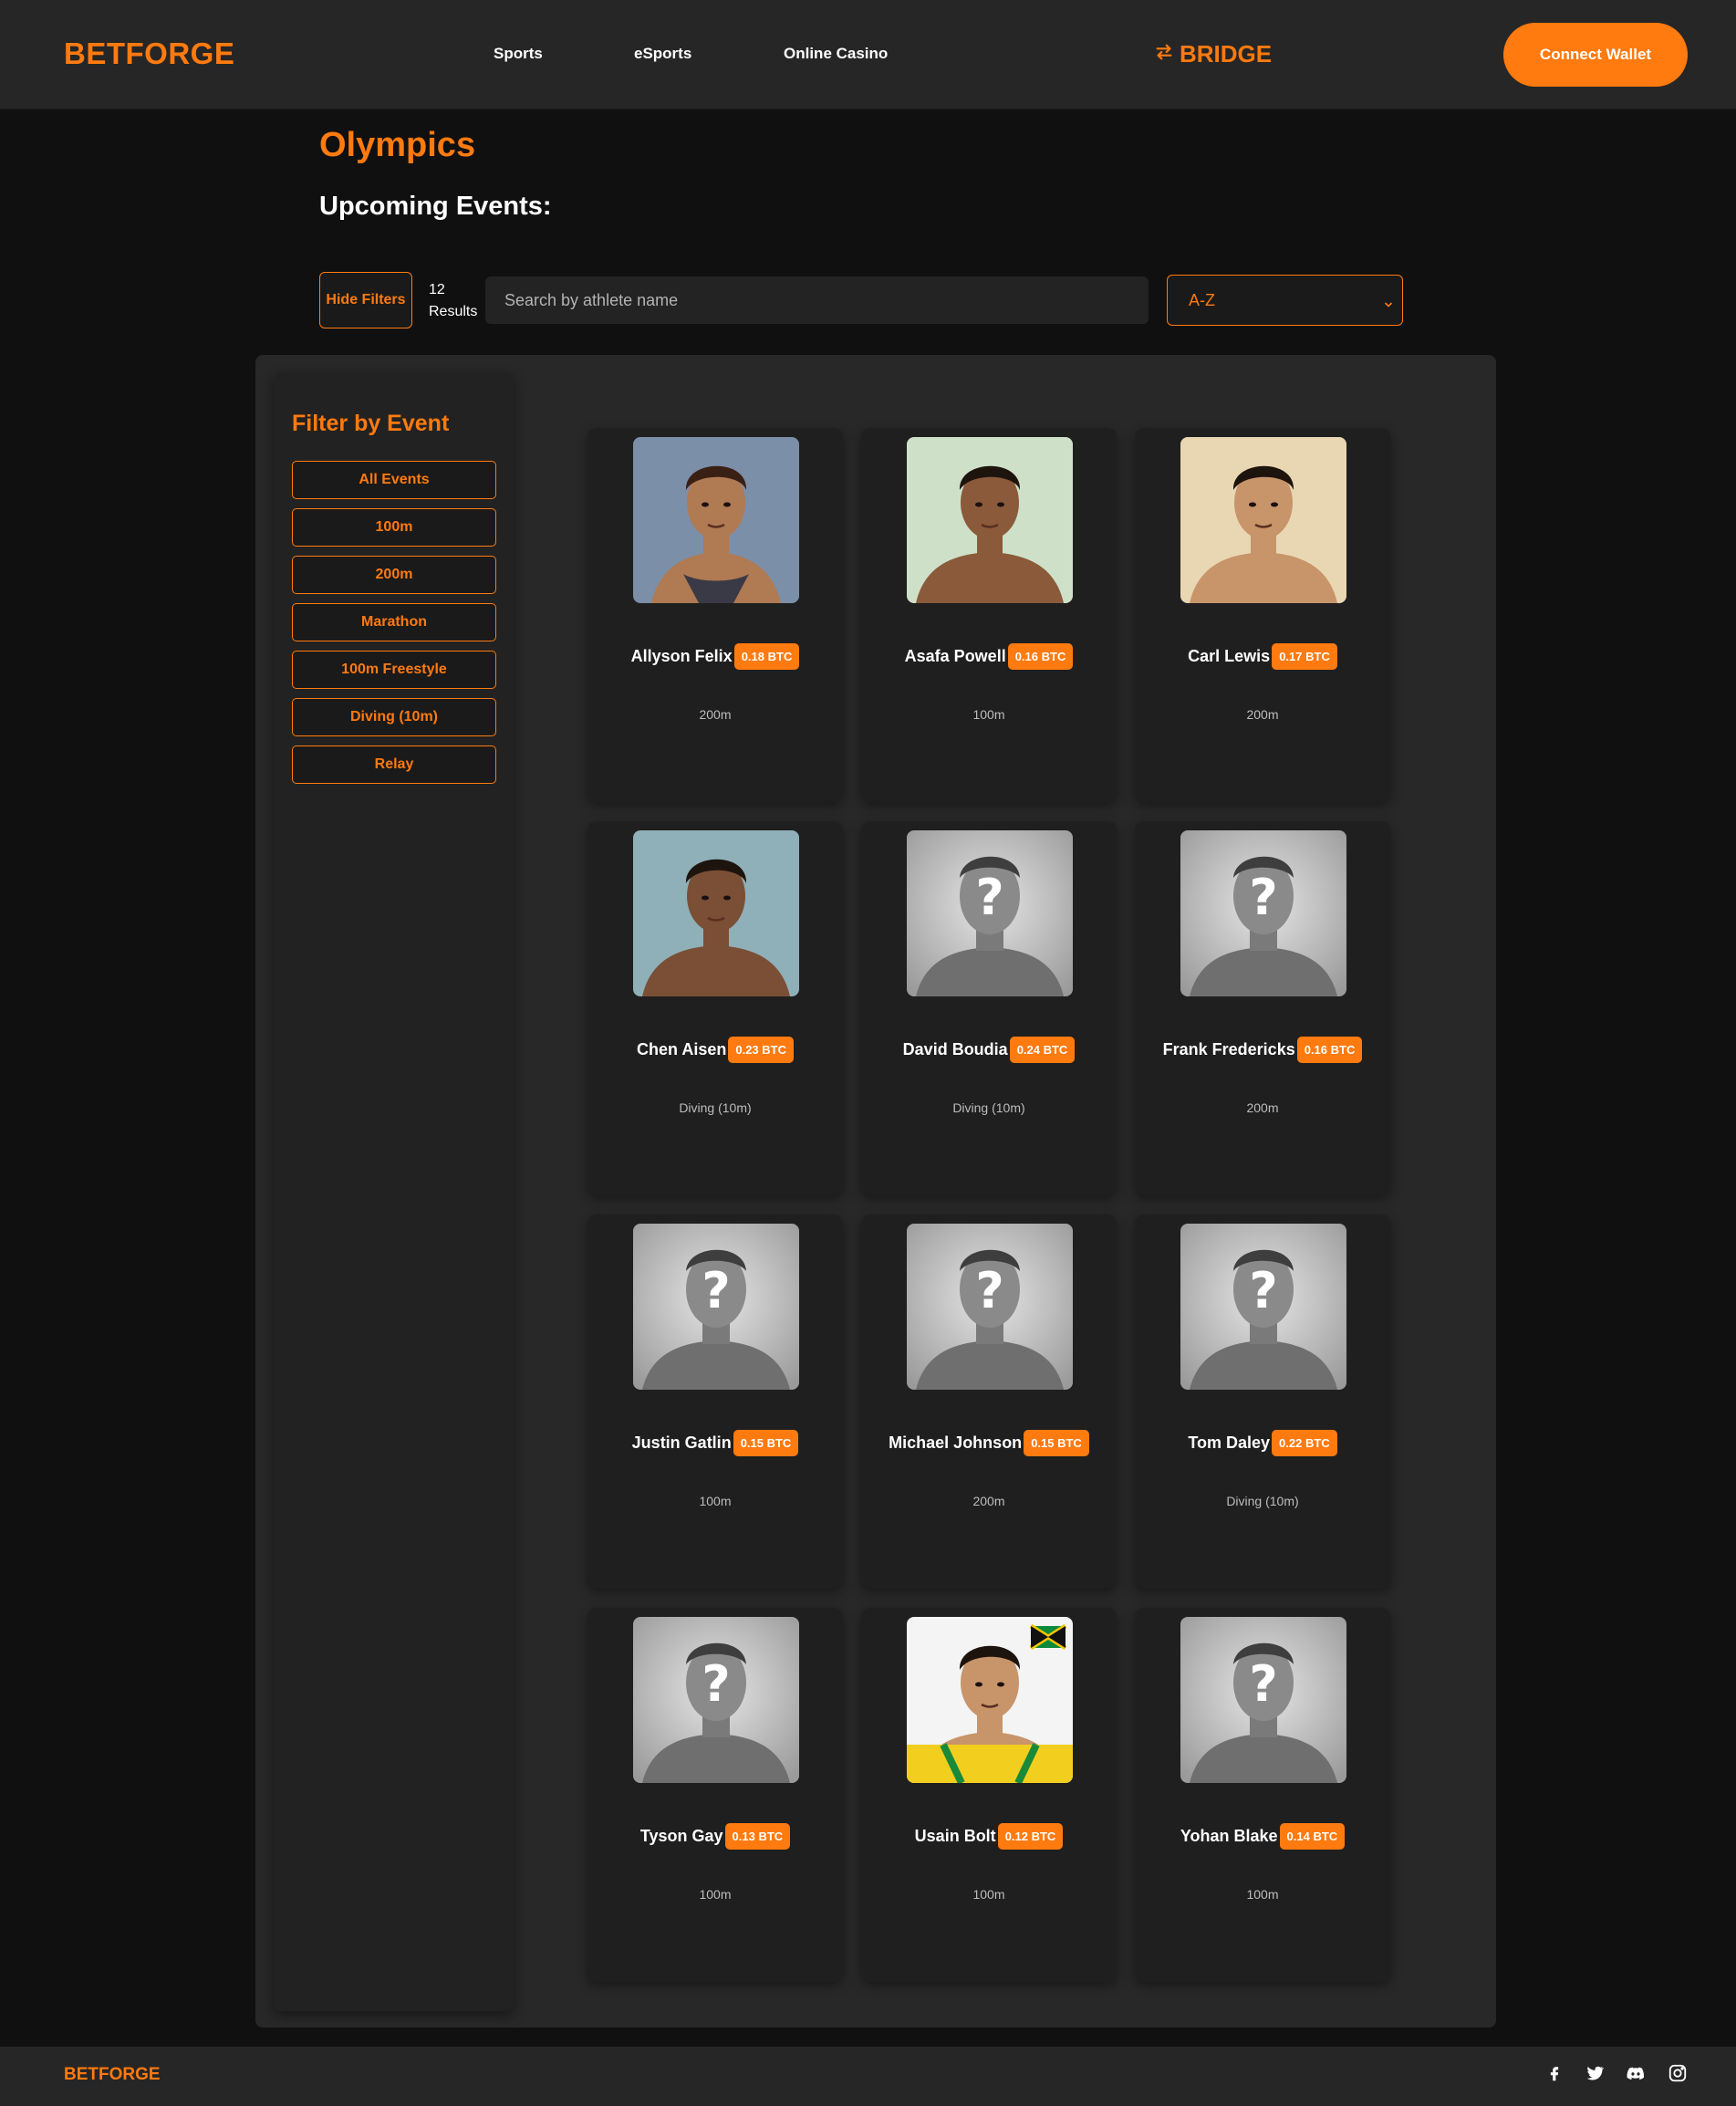 Image resolution: width=1736 pixels, height=2106 pixels. I want to click on athlete-card: Allyson Felix 0.18 BTC 200m, so click(715, 615).